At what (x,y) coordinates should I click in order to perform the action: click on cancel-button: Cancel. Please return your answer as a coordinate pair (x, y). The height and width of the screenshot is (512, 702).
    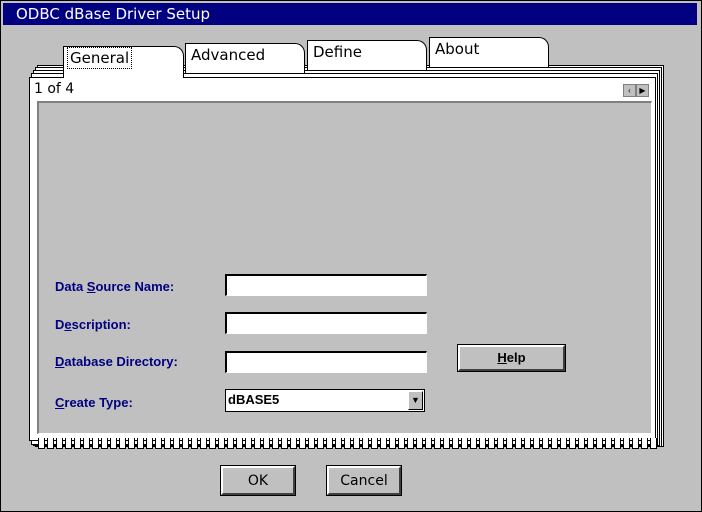
    Looking at the image, I should click on (364, 480).